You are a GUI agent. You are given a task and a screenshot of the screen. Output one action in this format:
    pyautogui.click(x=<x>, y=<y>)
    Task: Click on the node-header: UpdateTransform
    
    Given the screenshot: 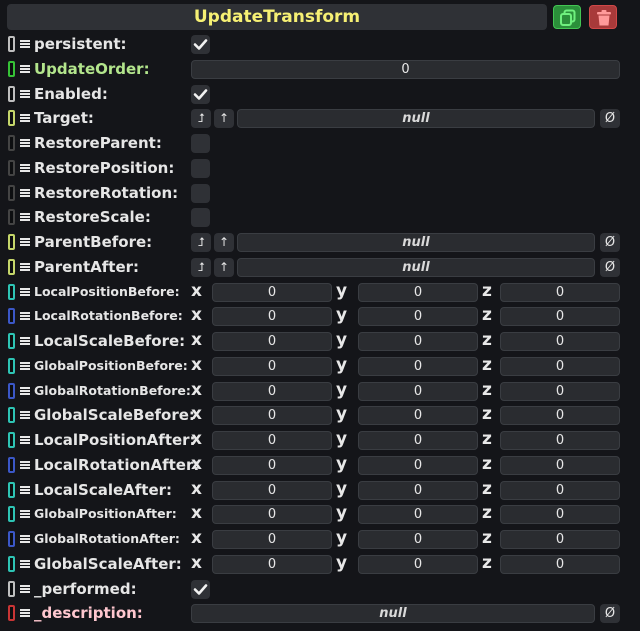 What is the action you would take?
    pyautogui.click(x=277, y=17)
    